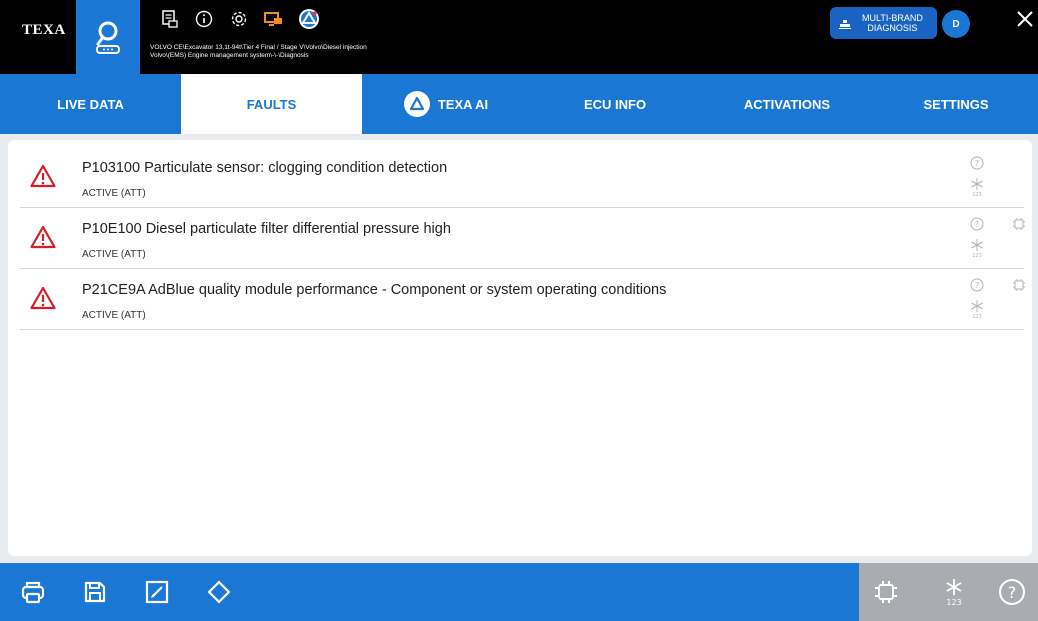  Describe the element at coordinates (519, 592) in the screenshot. I see `bottom-toolbar: 123 ?` at that location.